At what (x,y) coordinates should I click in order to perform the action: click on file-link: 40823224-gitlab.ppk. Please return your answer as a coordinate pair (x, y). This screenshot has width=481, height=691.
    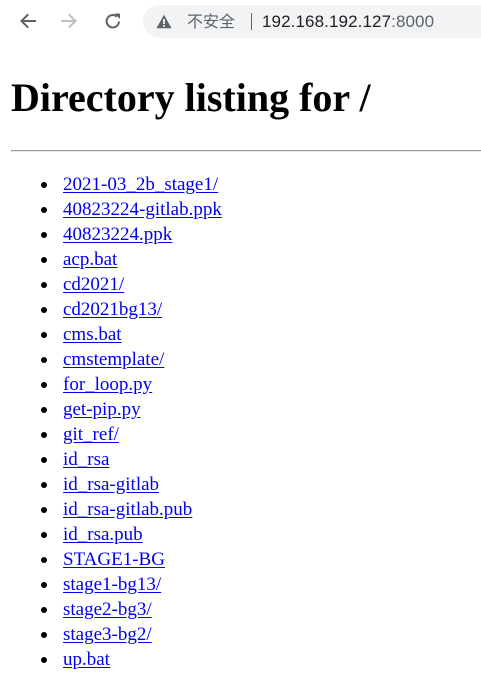
    Looking at the image, I should click on (142, 209).